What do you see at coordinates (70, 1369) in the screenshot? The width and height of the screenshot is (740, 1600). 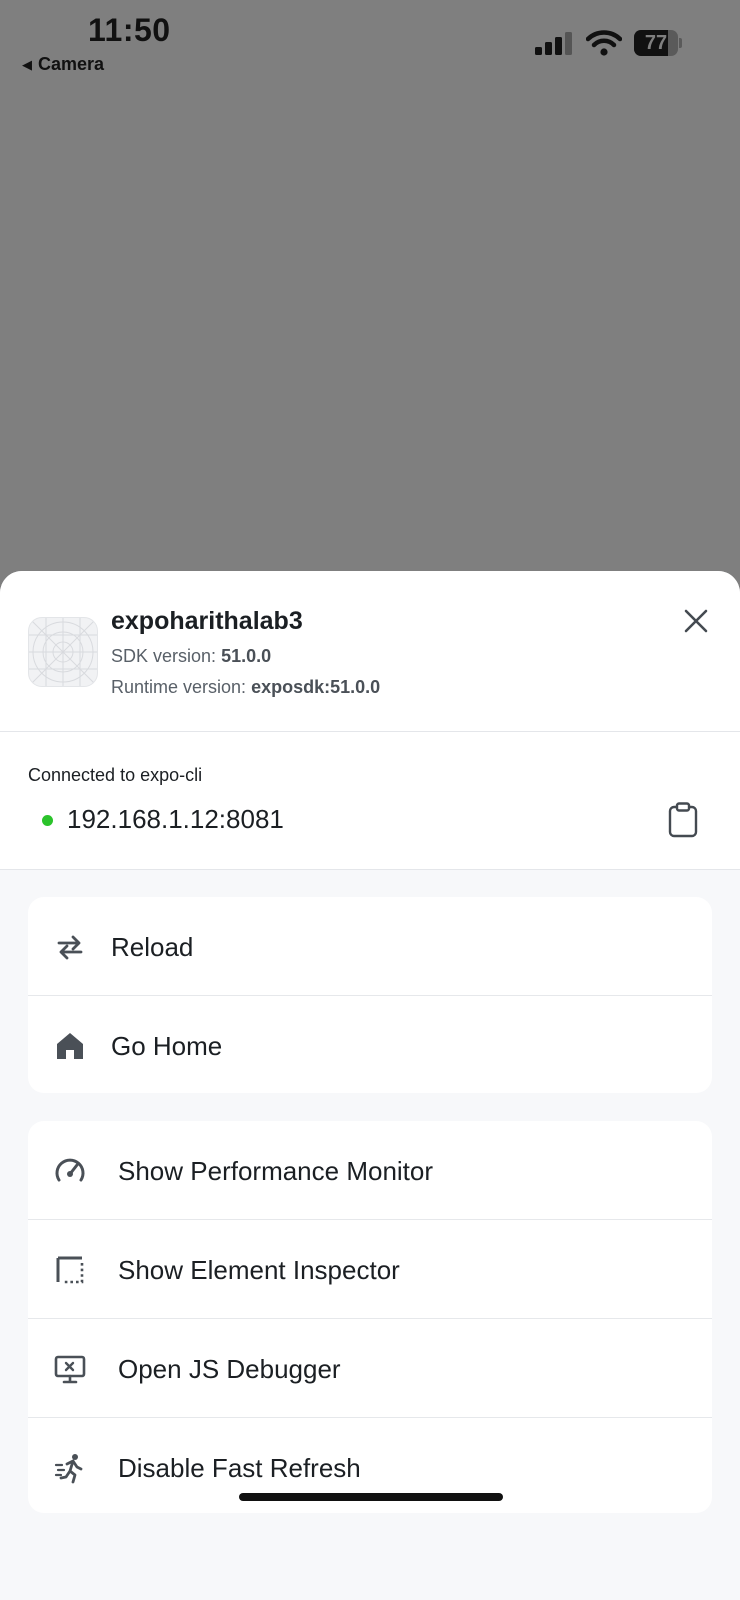 I see `debugger-icon` at bounding box center [70, 1369].